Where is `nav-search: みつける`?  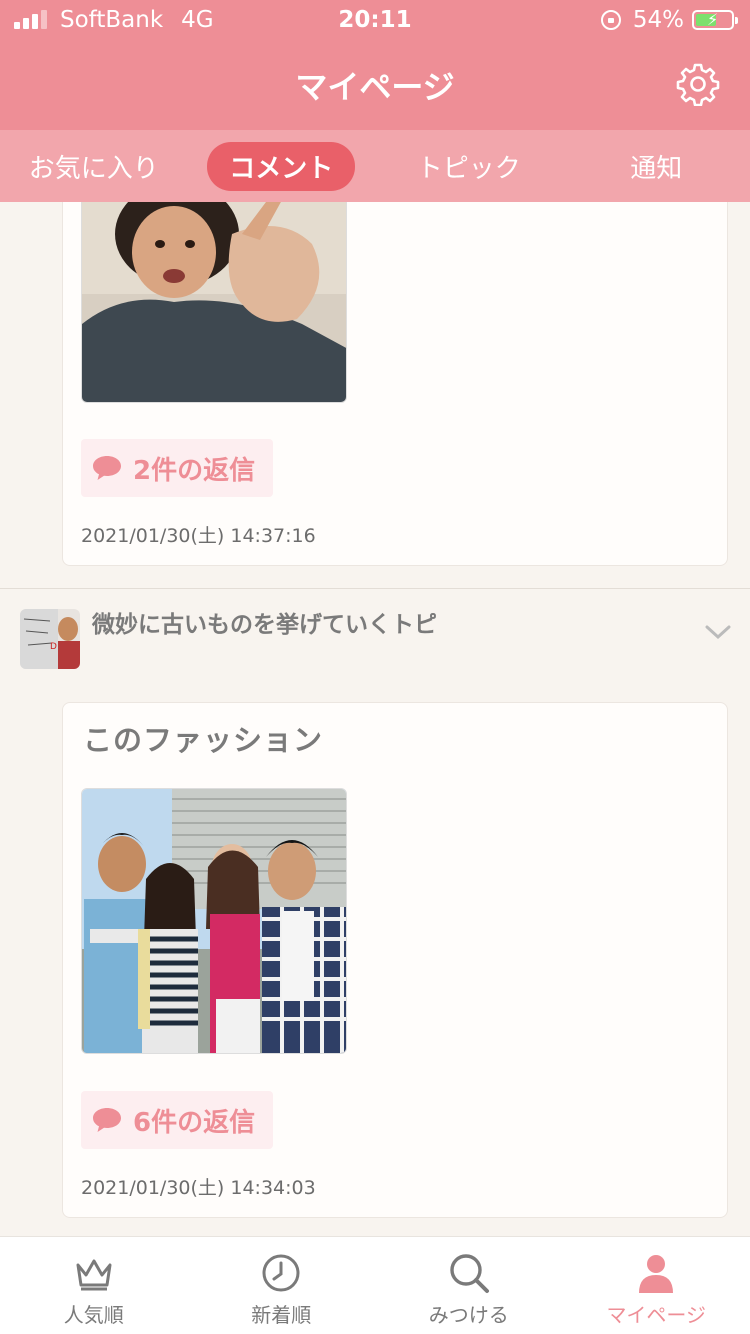 nav-search: みつける is located at coordinates (469, 1285).